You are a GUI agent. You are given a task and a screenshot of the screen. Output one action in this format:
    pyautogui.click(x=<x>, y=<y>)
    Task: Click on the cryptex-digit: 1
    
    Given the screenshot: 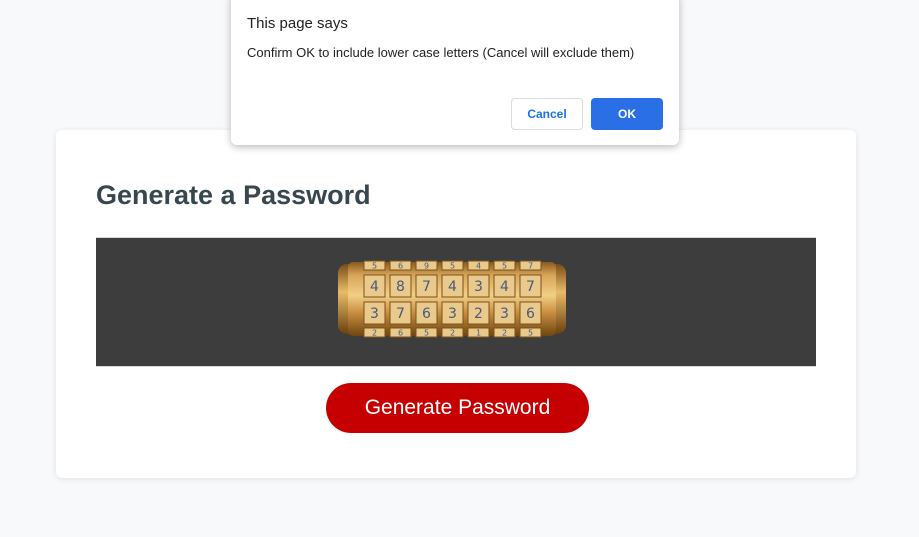 What is the action you would take?
    pyautogui.click(x=478, y=332)
    